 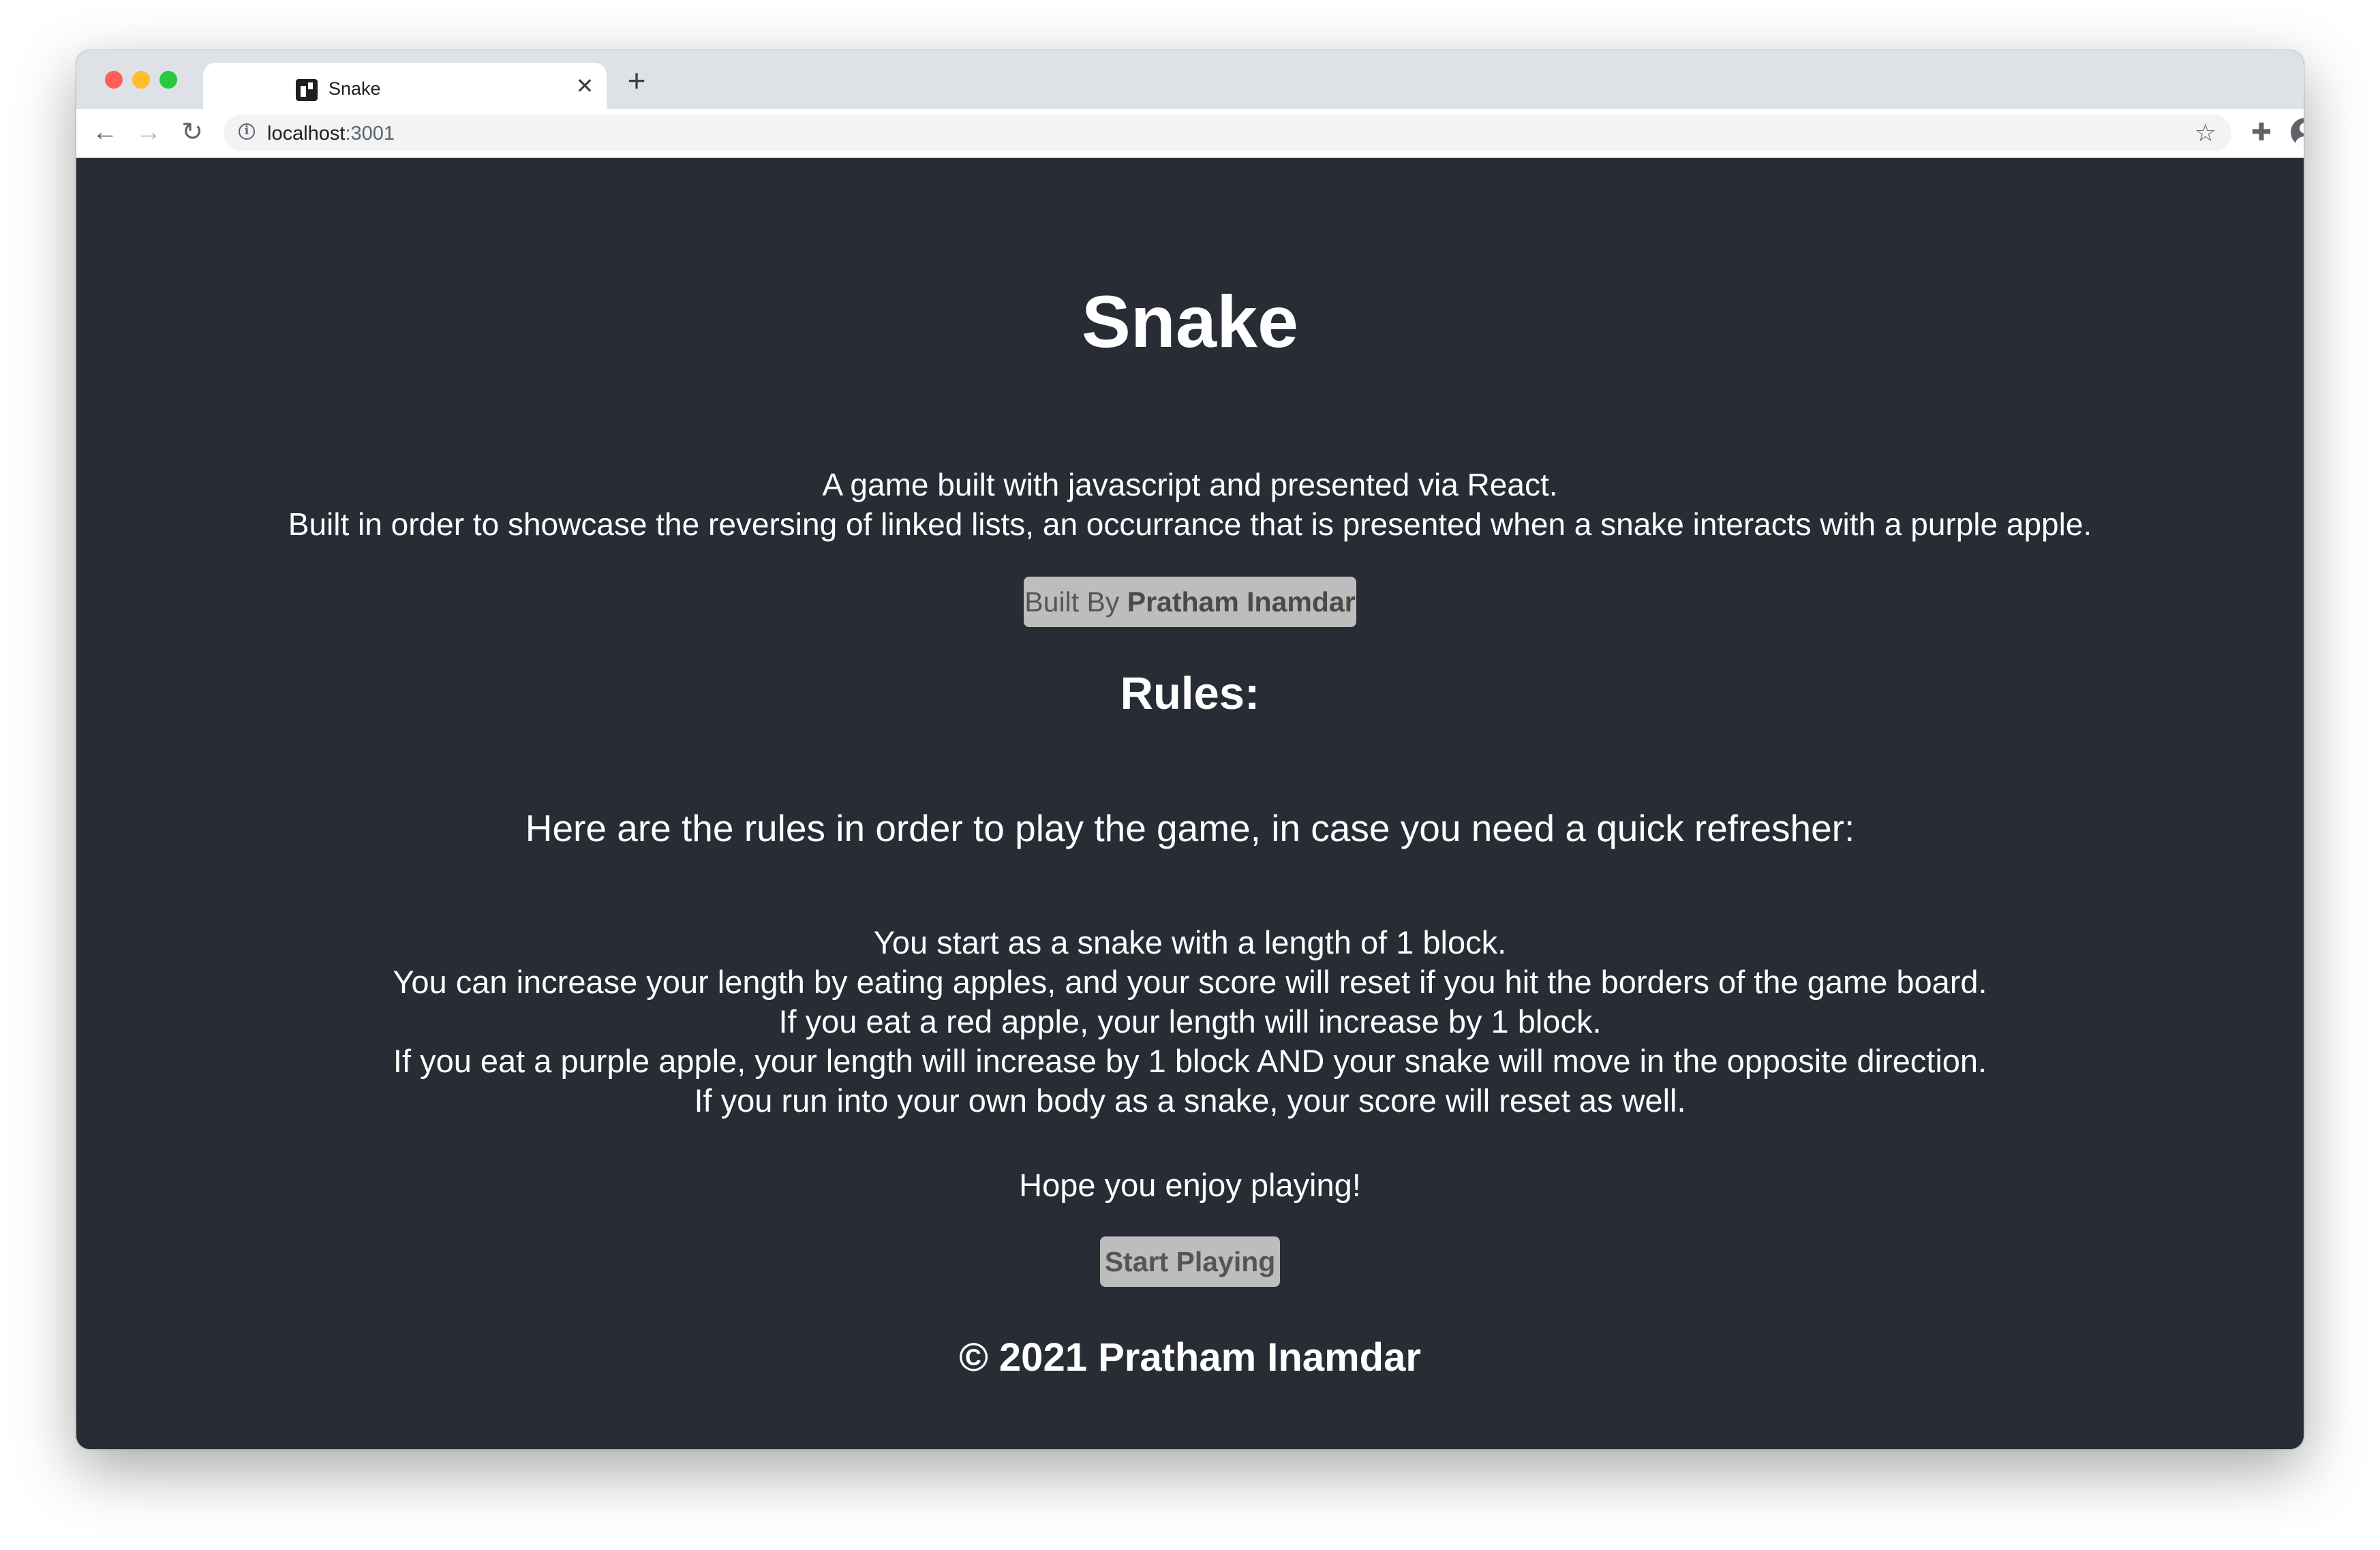 I want to click on minimize-window-button, so click(x=141, y=80).